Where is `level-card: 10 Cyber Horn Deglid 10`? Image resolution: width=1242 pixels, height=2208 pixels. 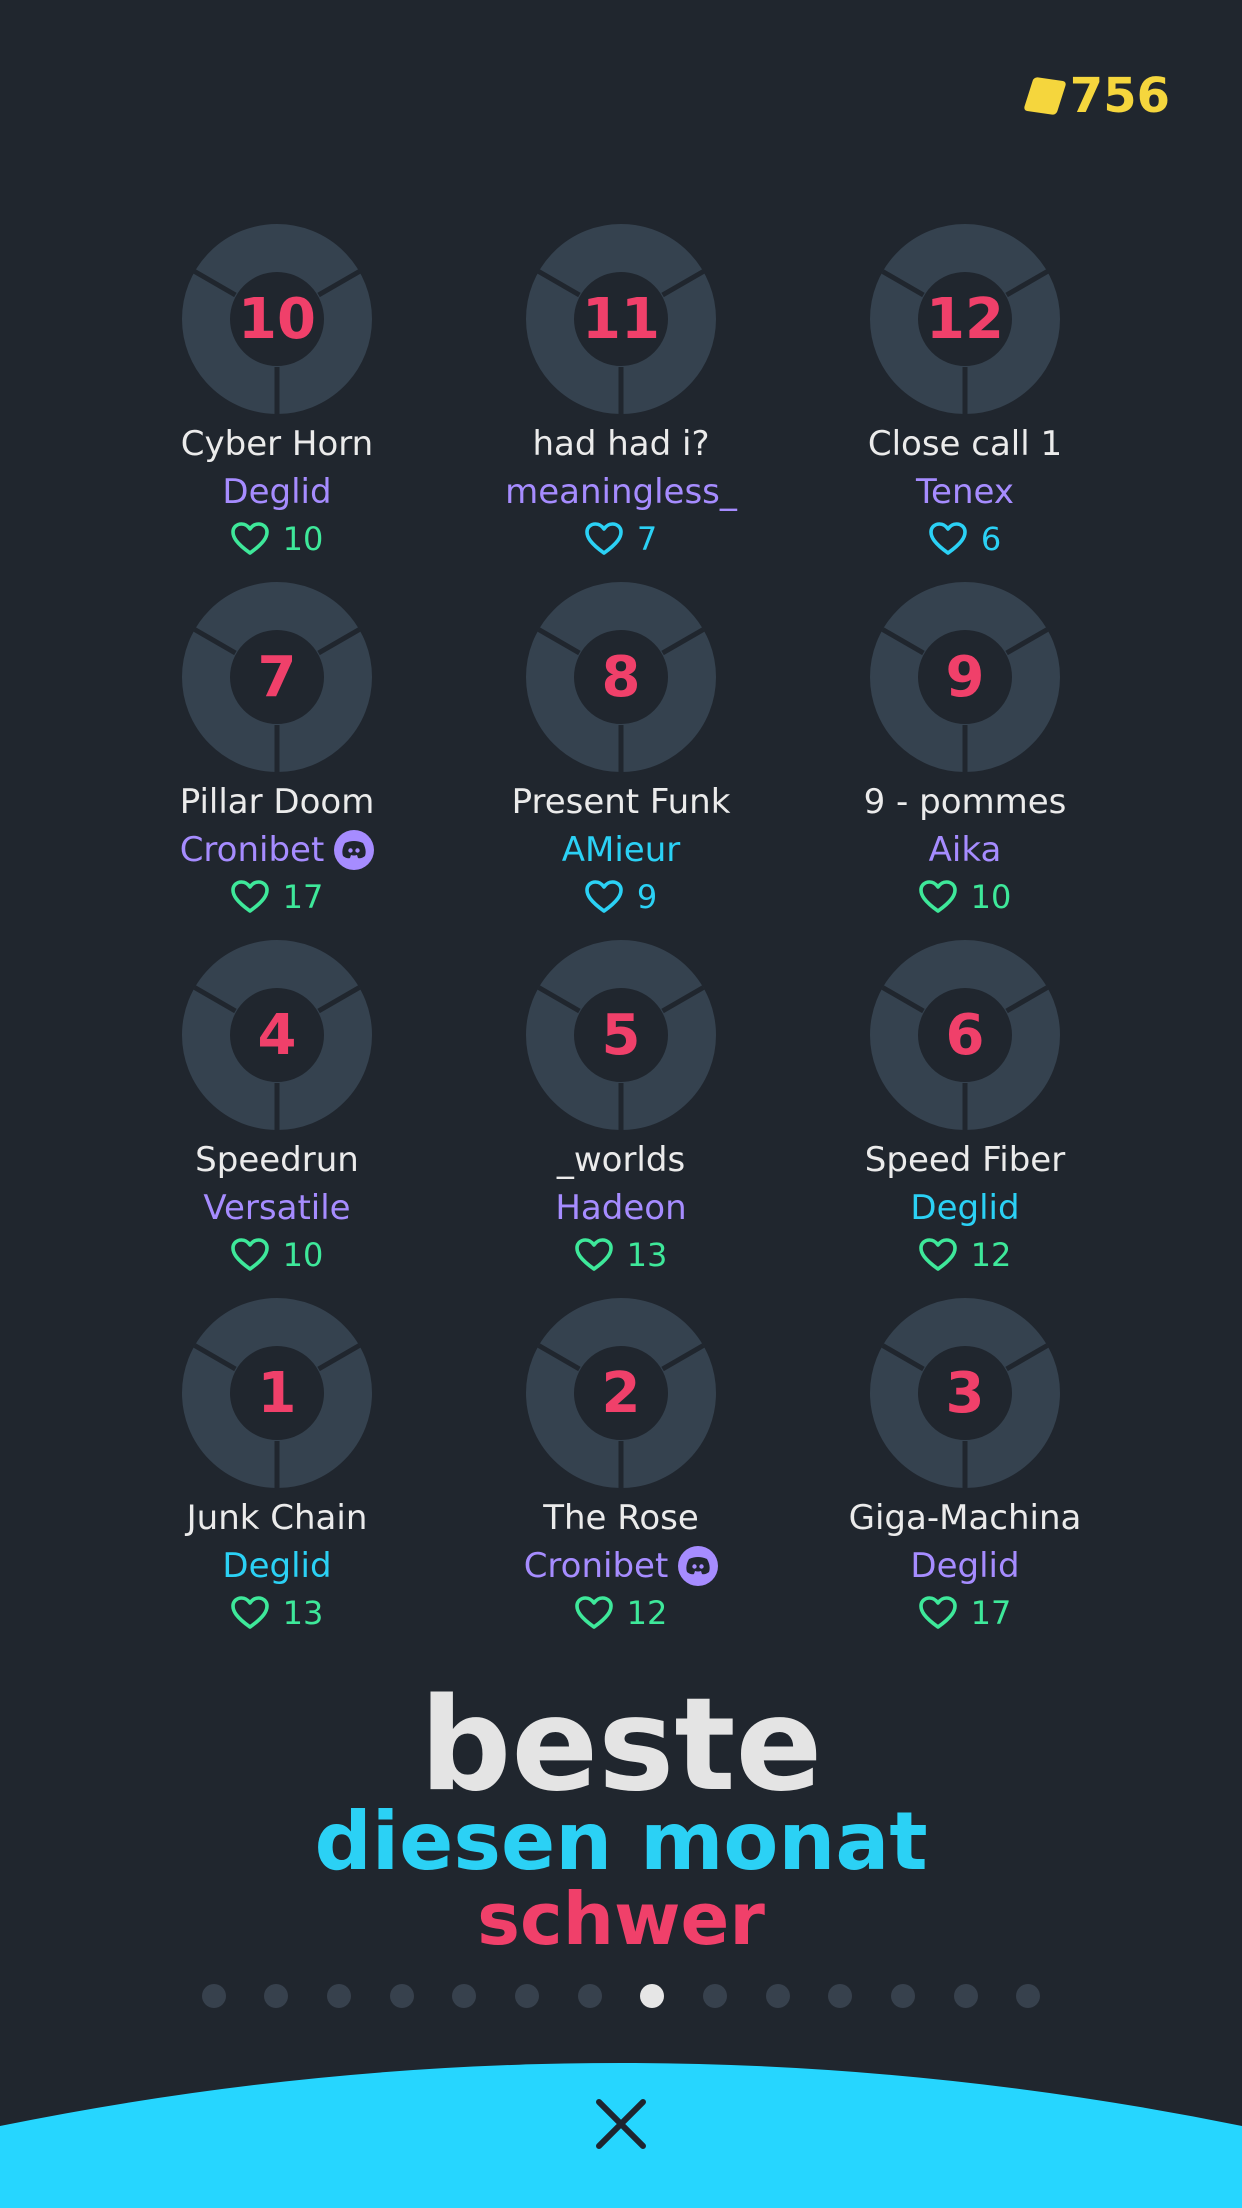
level-card: 10 Cyber Horn Deglid 10 is located at coordinates (277, 403).